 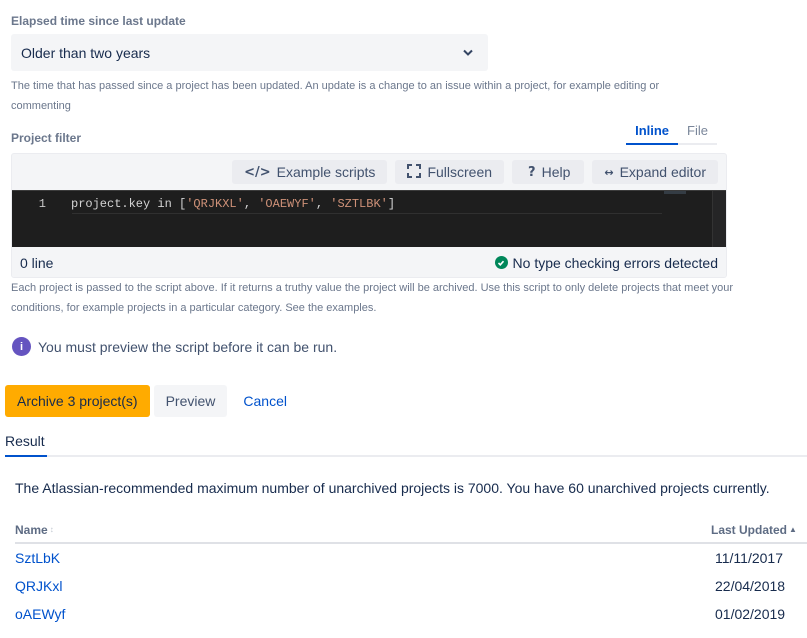 What do you see at coordinates (21, 346) in the screenshot?
I see `info-icon: i` at bounding box center [21, 346].